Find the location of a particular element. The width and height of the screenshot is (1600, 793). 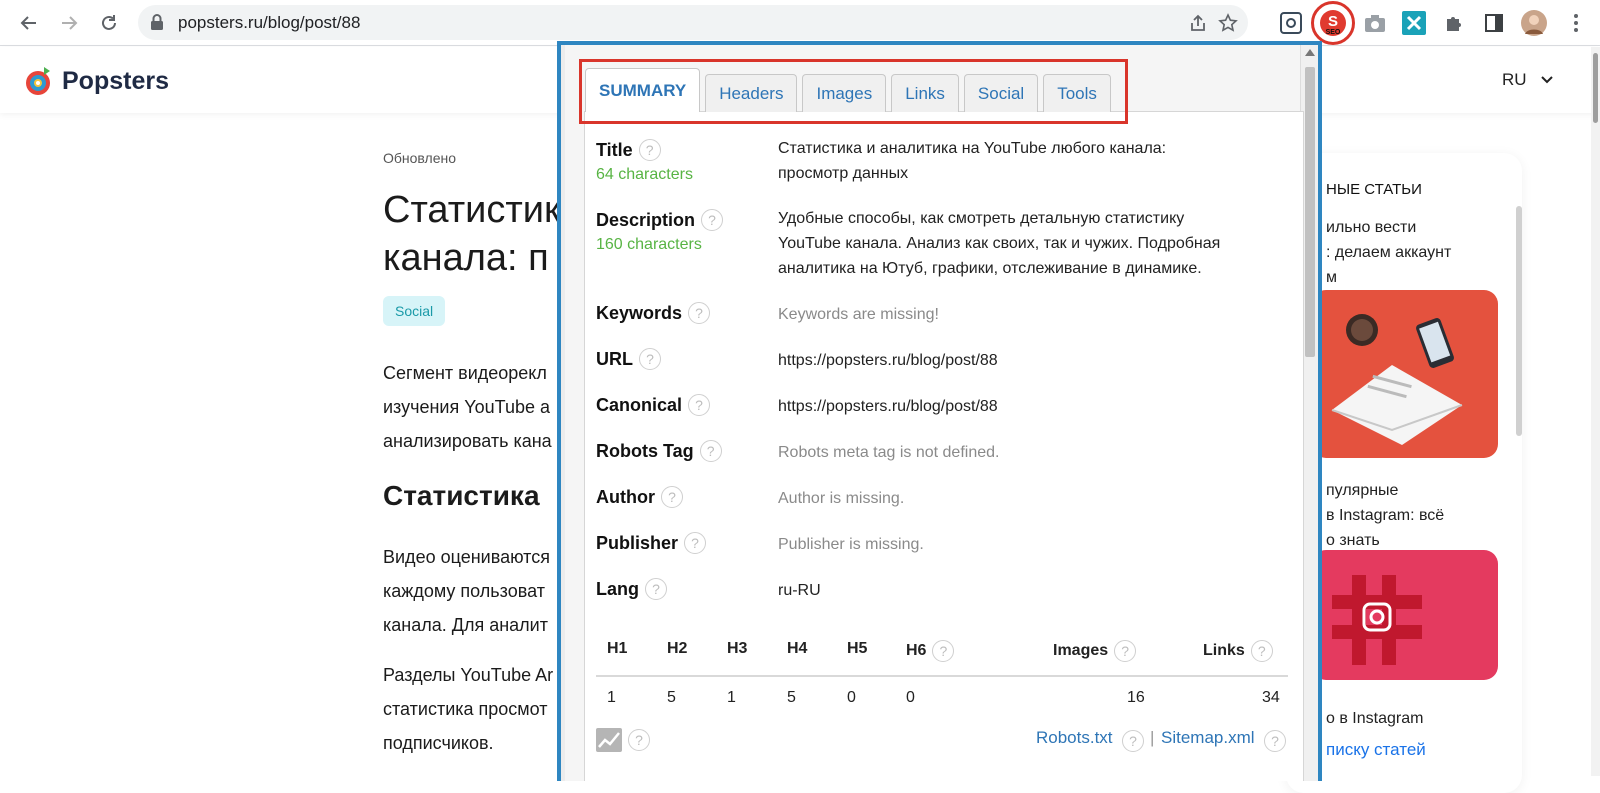

title-char-count: 64 characters is located at coordinates (644, 174).